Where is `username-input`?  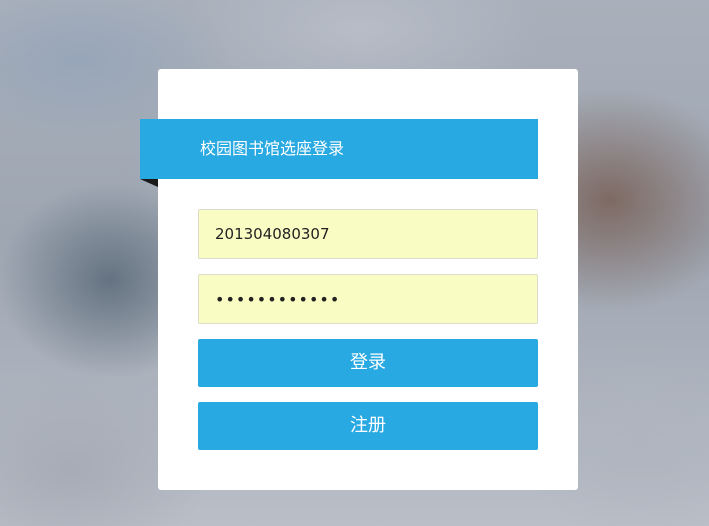
username-input is located at coordinates (368, 234).